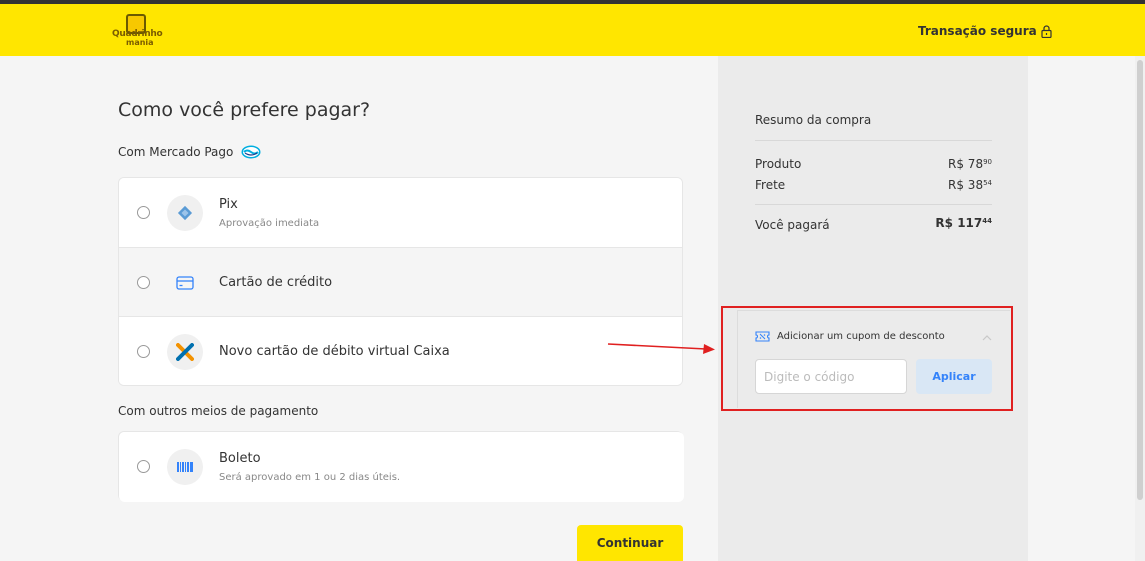 The image size is (1145, 561). I want to click on logo-text-2: mania, so click(140, 42).